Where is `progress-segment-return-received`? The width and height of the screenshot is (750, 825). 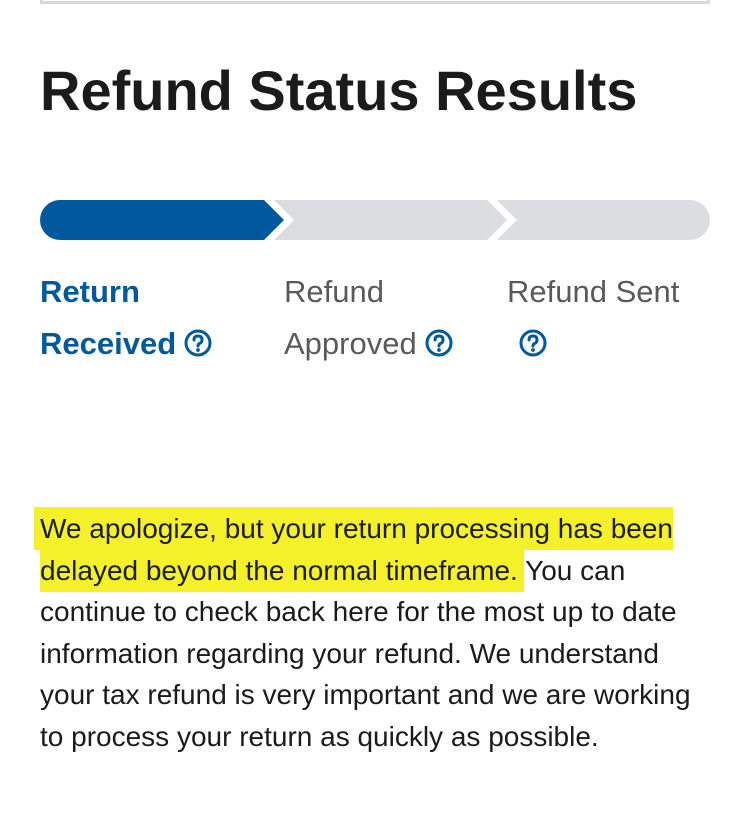 progress-segment-return-received is located at coordinates (162, 220).